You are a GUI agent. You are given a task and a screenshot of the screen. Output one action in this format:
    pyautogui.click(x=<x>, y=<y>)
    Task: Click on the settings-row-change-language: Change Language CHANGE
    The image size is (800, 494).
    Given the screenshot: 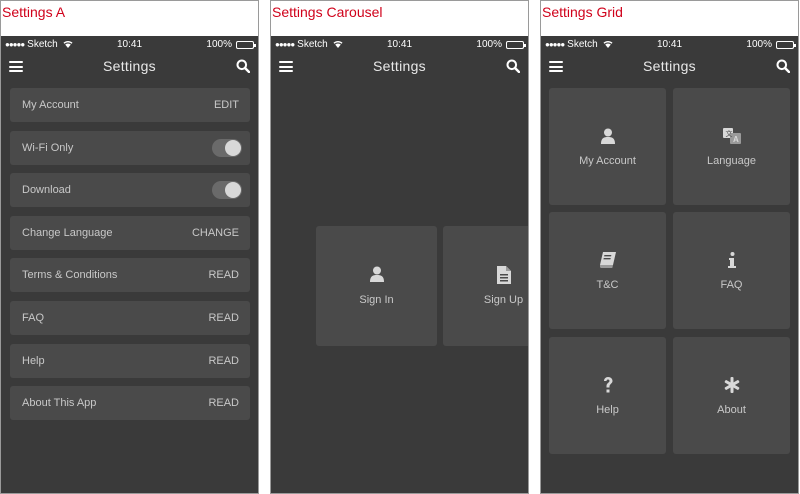 What is the action you would take?
    pyautogui.click(x=130, y=232)
    